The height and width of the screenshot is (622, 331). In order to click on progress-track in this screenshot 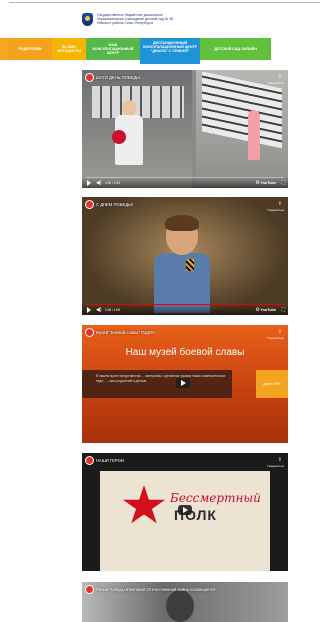, I will do `click(185, 177)`.